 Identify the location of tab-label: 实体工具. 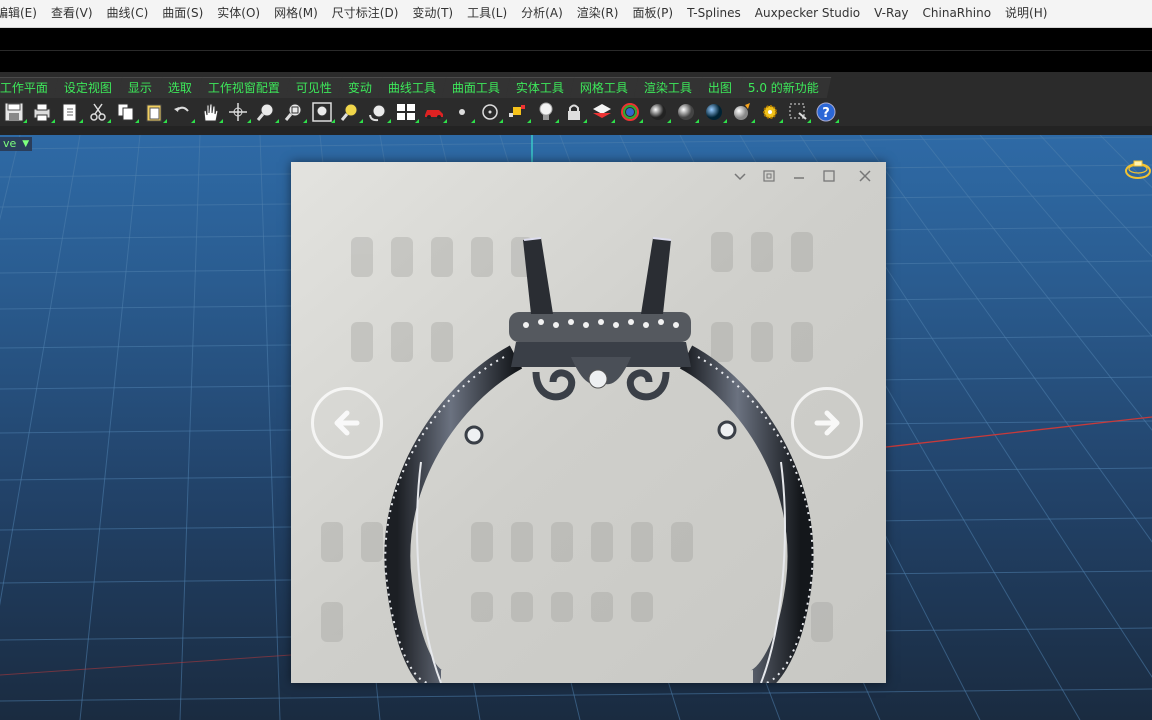
(540, 88).